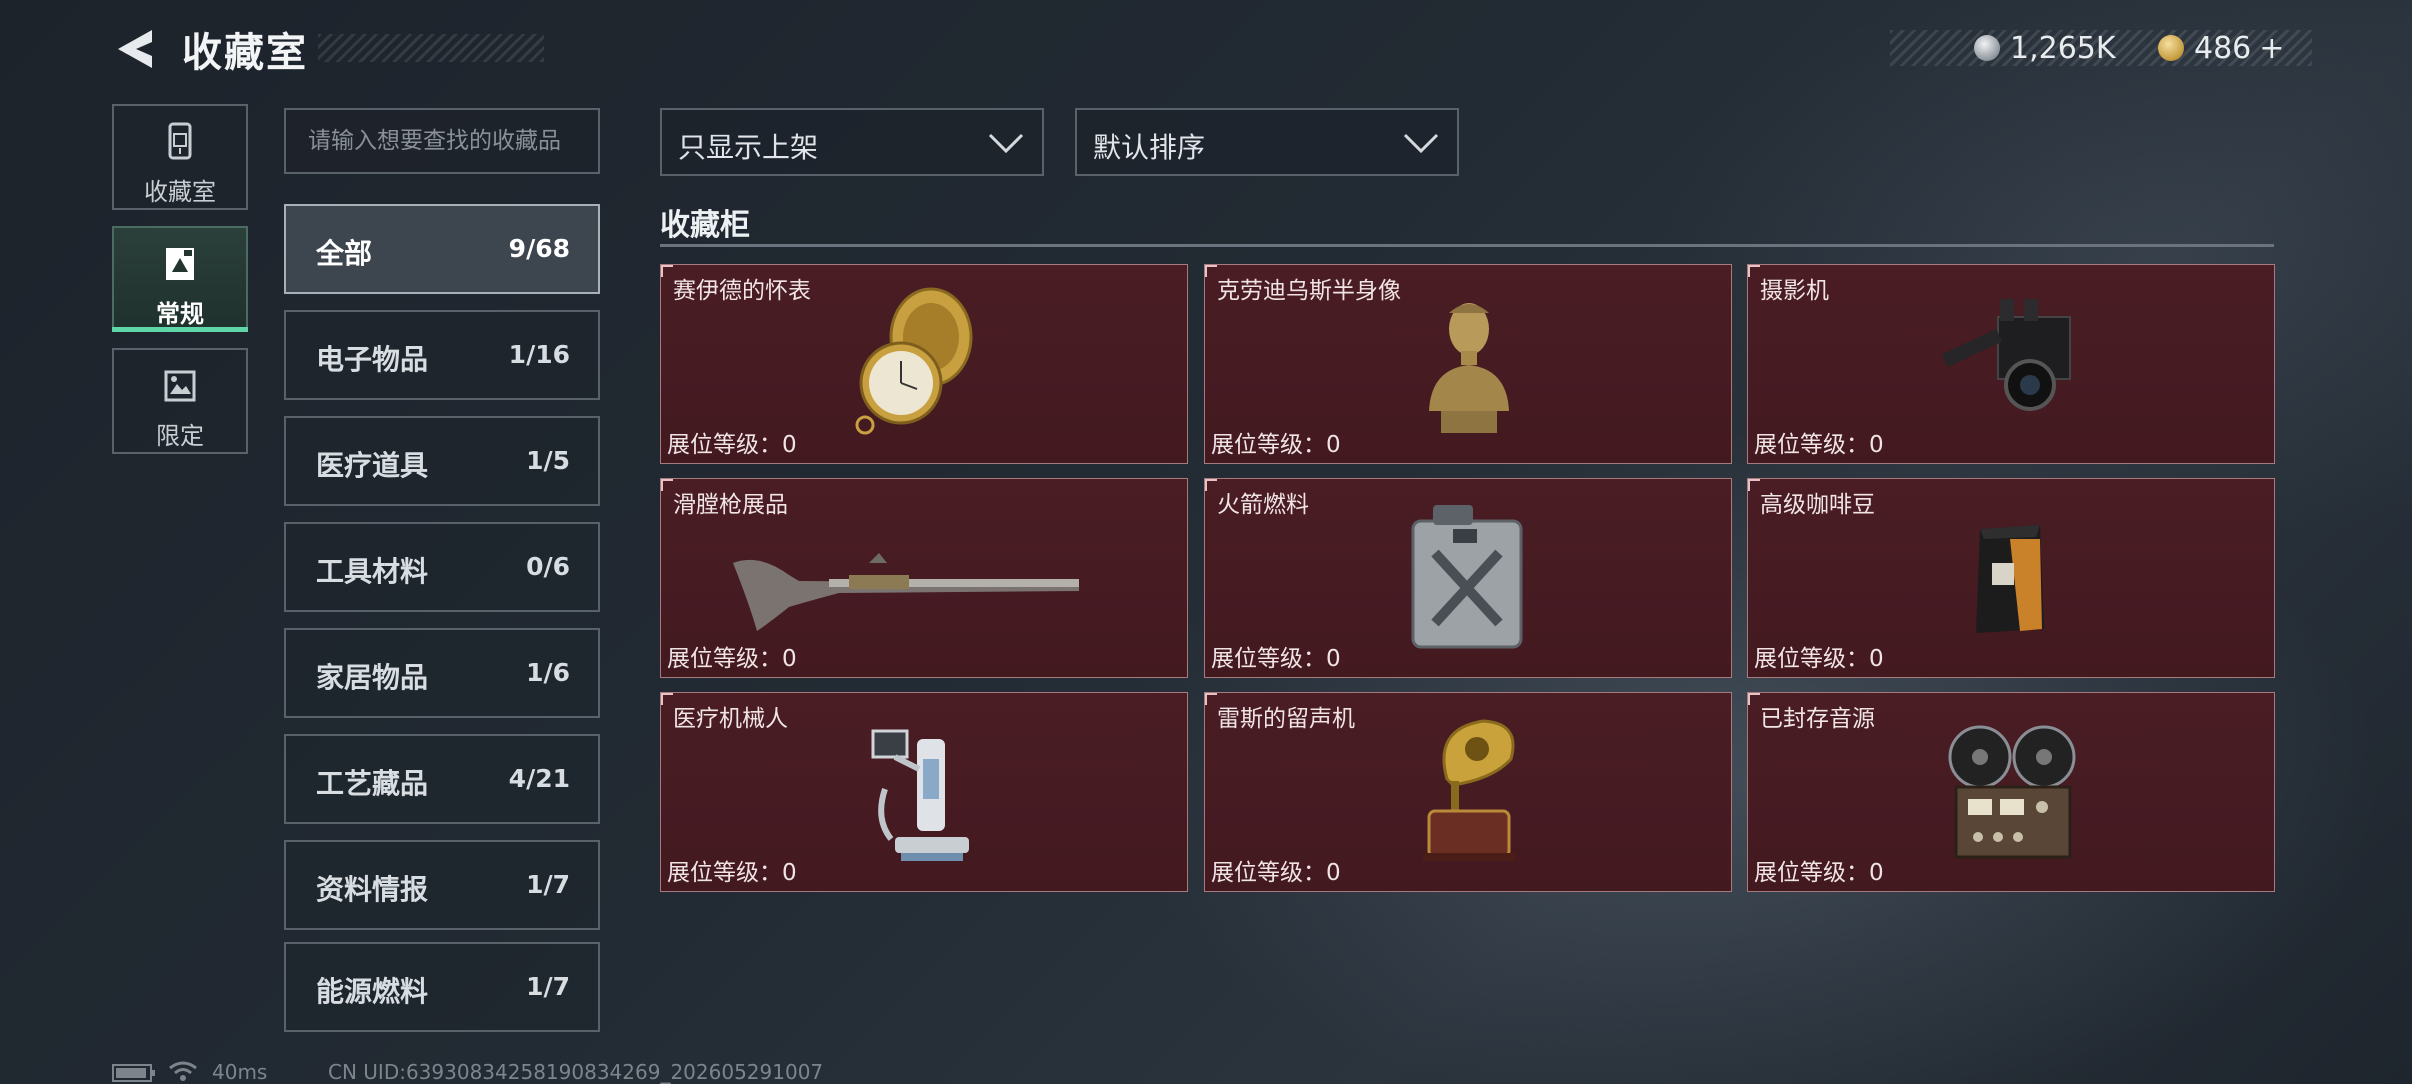 The width and height of the screenshot is (2412, 1084). I want to click on collectible-card: 雷斯的留声机 展位等级：0, so click(1468, 792).